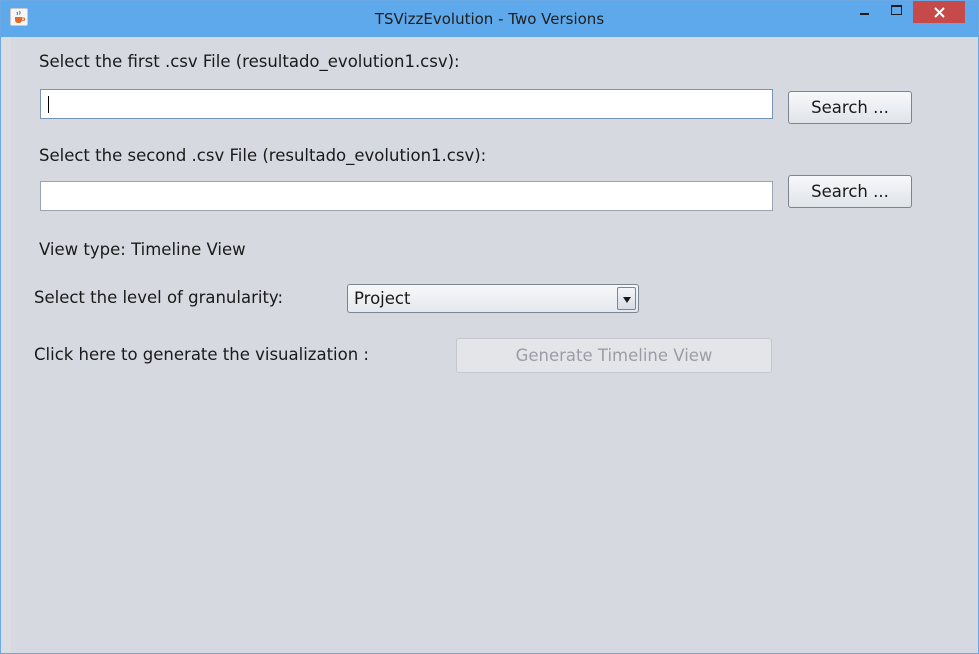 The width and height of the screenshot is (979, 654). Describe the element at coordinates (864, 12) in the screenshot. I see `minimize-button` at that location.